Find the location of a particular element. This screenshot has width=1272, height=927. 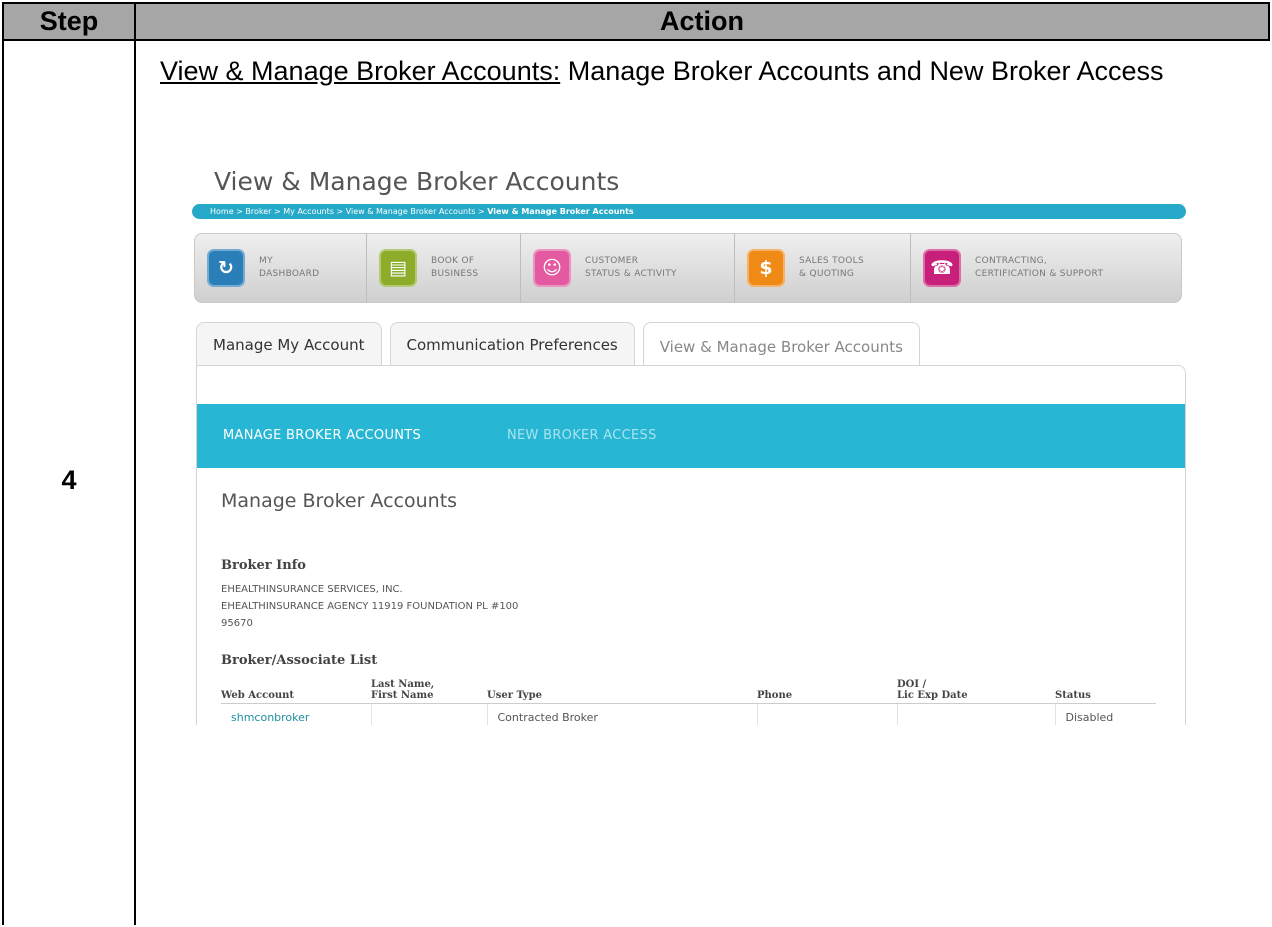

nav-label-line1: MY is located at coordinates (266, 261).